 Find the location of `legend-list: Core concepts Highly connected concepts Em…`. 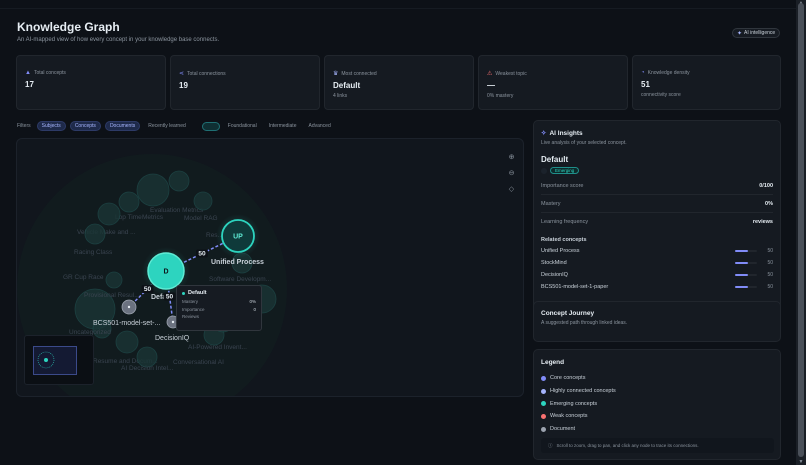

legend-list: Core concepts Highly connected concepts Em… is located at coordinates (657, 403).